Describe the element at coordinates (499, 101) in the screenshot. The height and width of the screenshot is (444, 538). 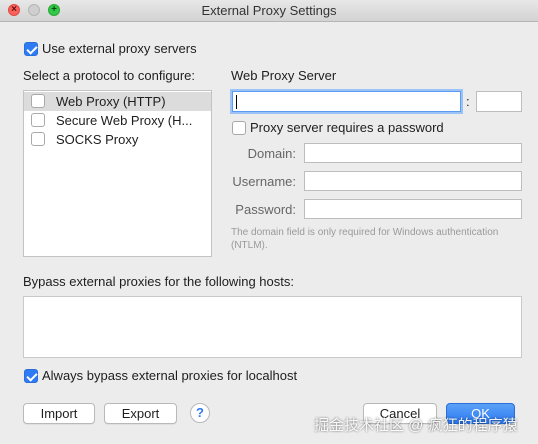
I see `proxy-port-input` at that location.